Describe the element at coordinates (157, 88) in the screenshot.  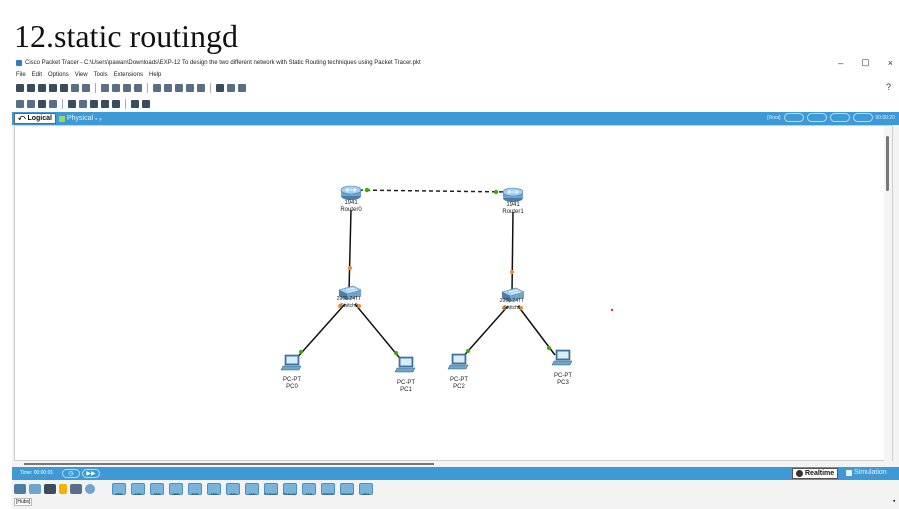
I see `zoom-in-icon` at that location.